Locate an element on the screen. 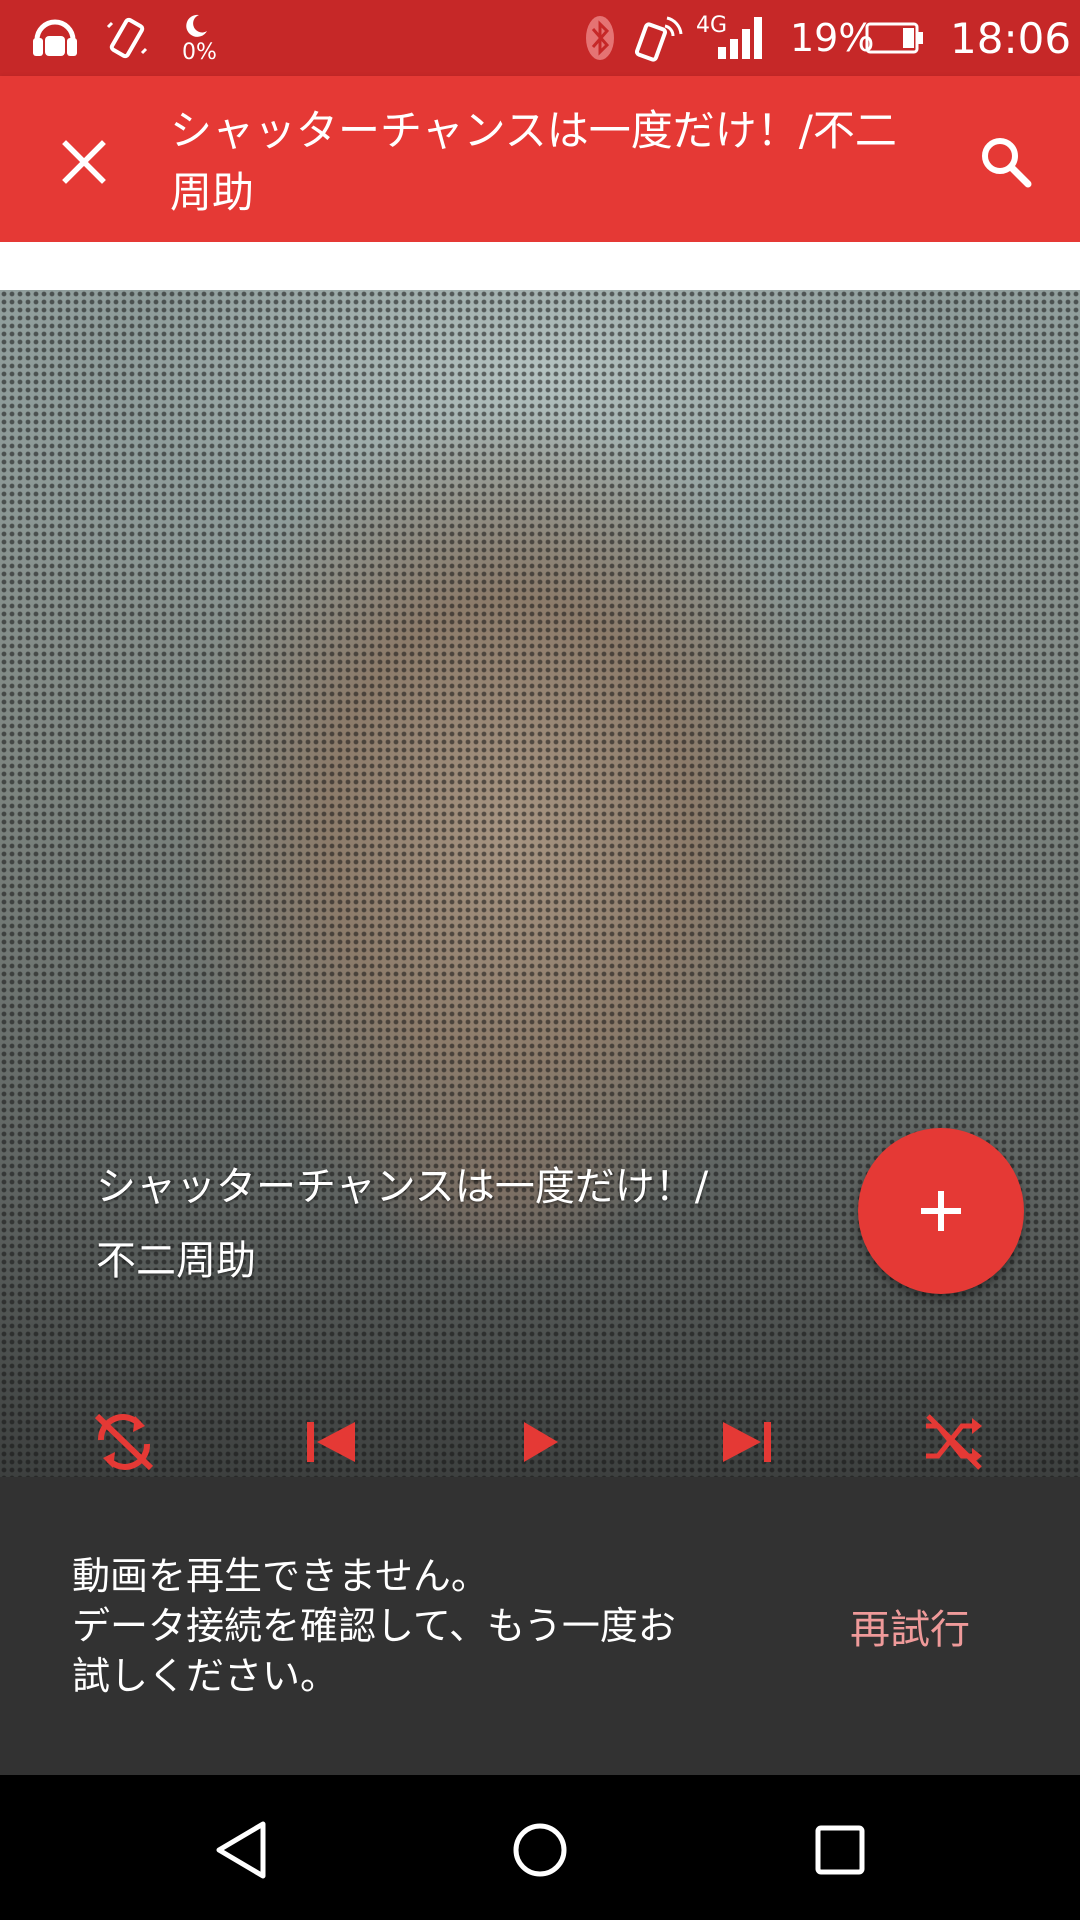 This screenshot has height=1920, width=1080. close-icon is located at coordinates (84, 162).